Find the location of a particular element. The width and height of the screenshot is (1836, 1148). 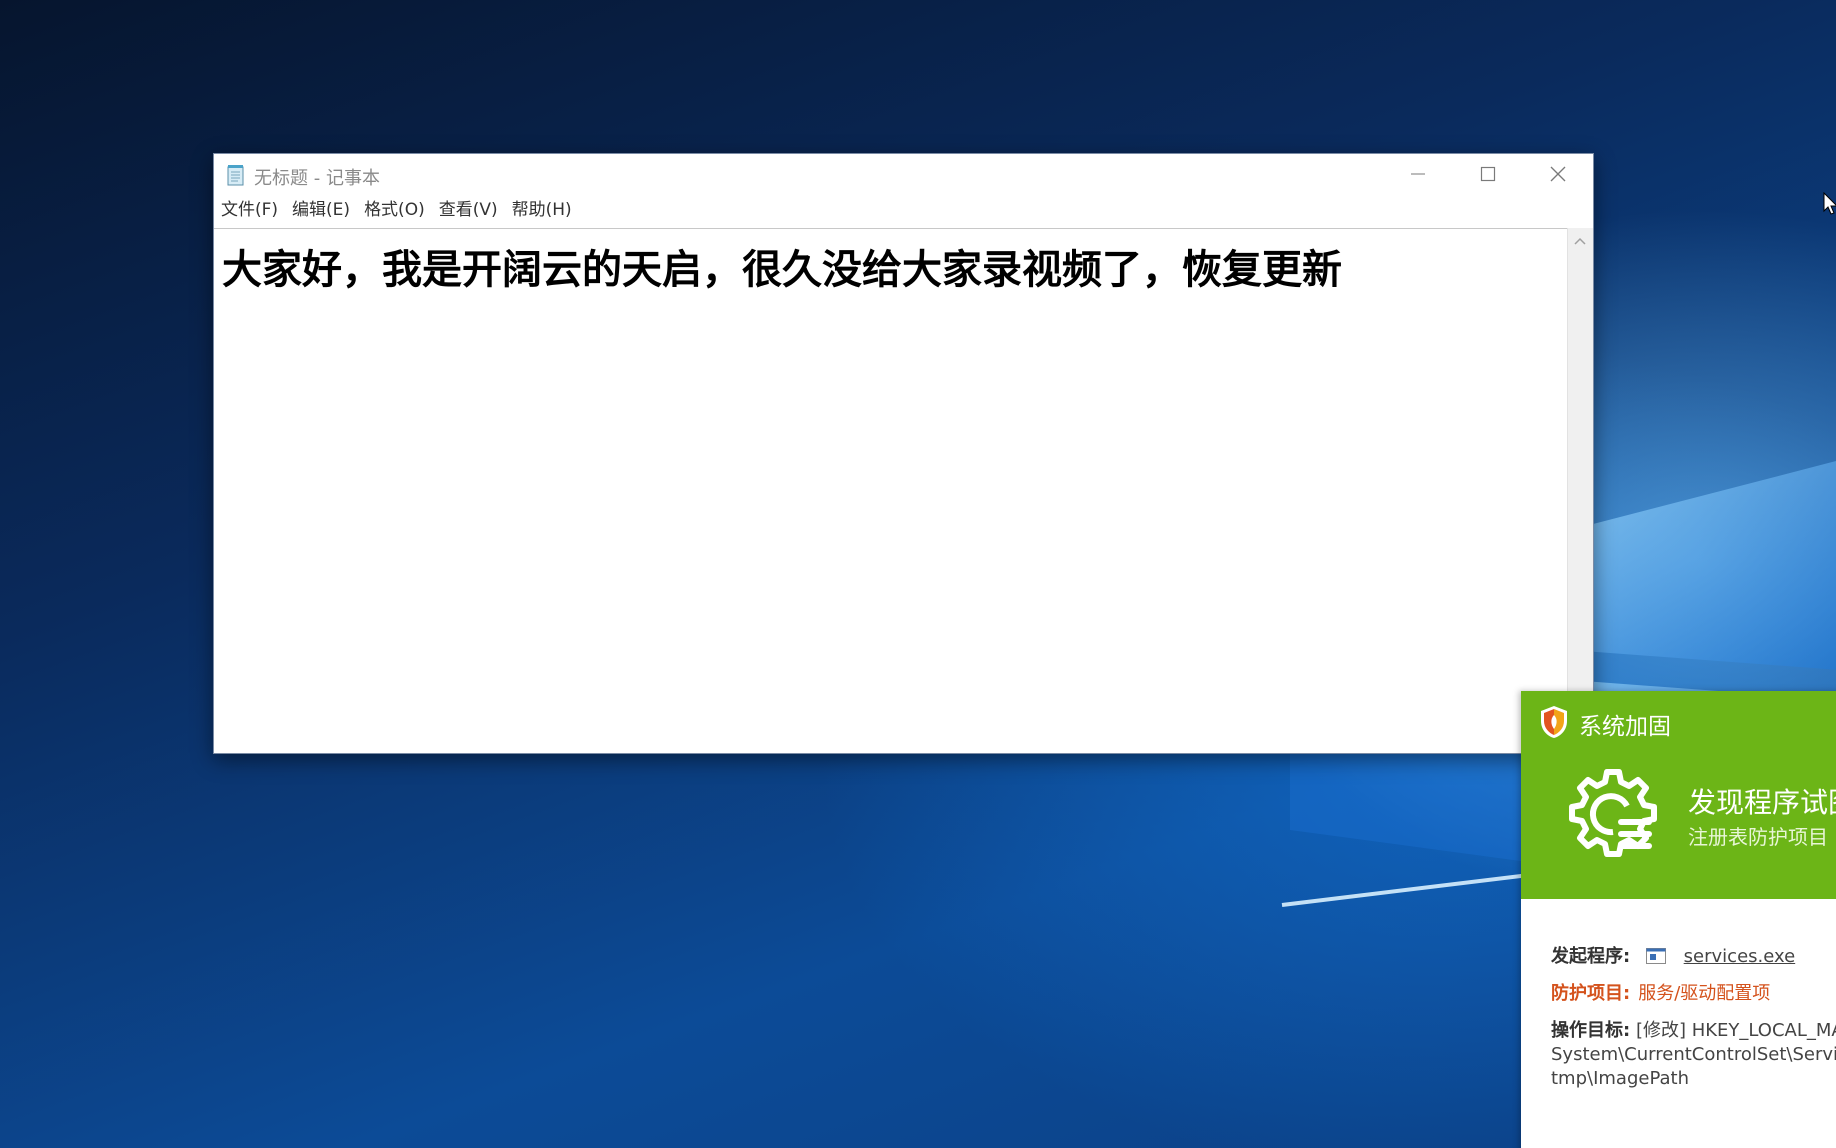

protect-label: 防护项目: is located at coordinates (1591, 993).